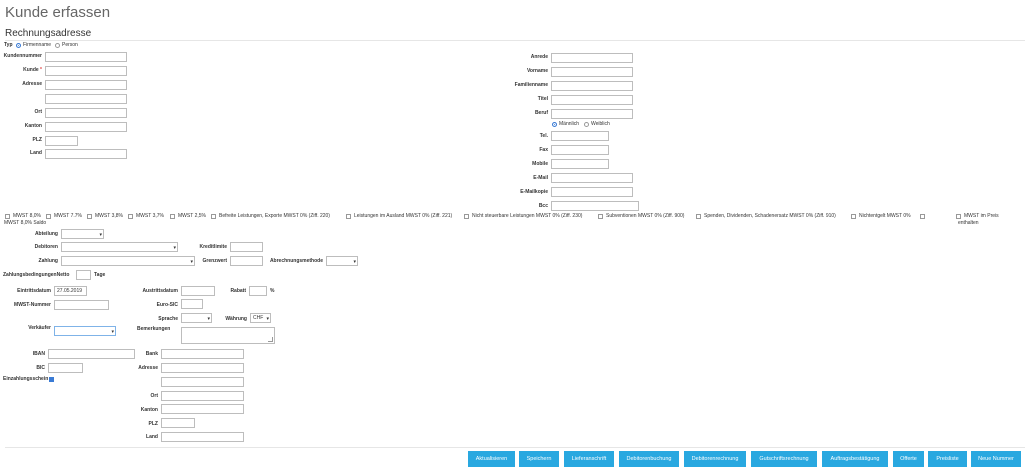 This screenshot has height=471, width=1030. Describe the element at coordinates (270, 339) in the screenshot. I see `resize-grip-icon` at that location.